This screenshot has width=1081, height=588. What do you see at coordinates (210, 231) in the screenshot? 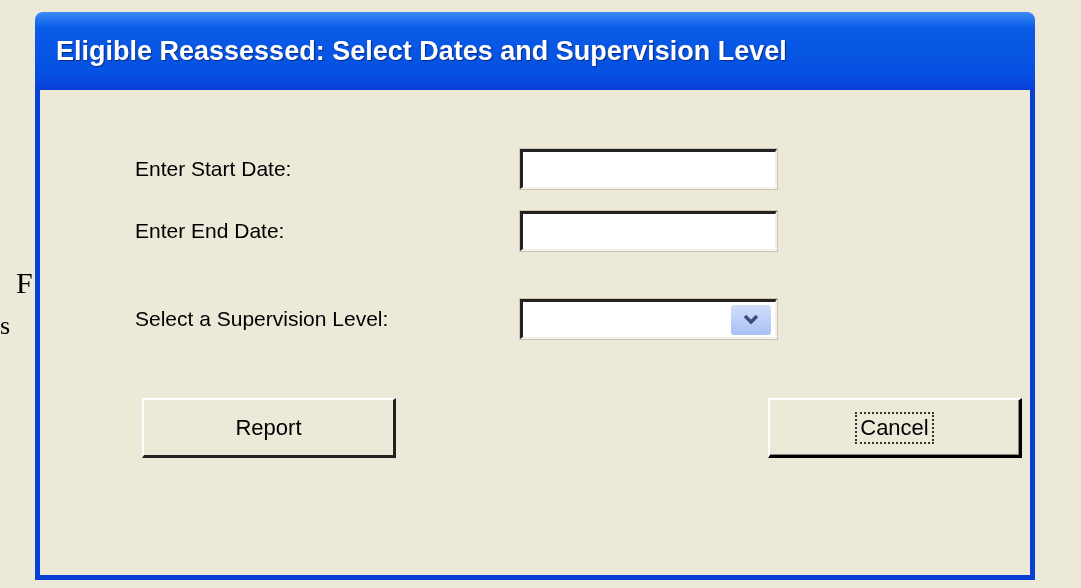
I see `field-label: Enter End Date:` at bounding box center [210, 231].